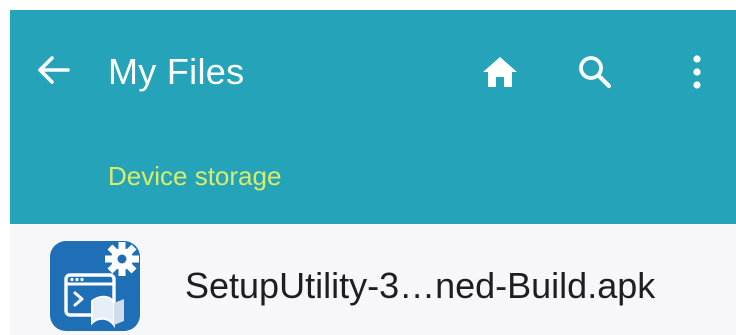 Image resolution: width=736 pixels, height=335 pixels. Describe the element at coordinates (368, 5) in the screenshot. I see `status-strip` at that location.